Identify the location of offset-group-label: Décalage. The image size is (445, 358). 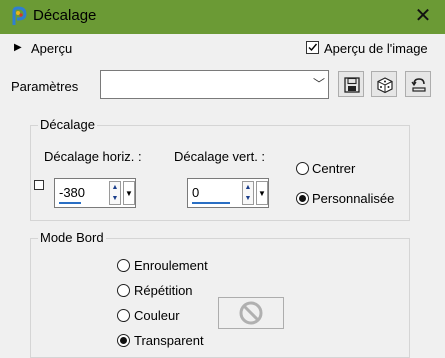
(67, 124).